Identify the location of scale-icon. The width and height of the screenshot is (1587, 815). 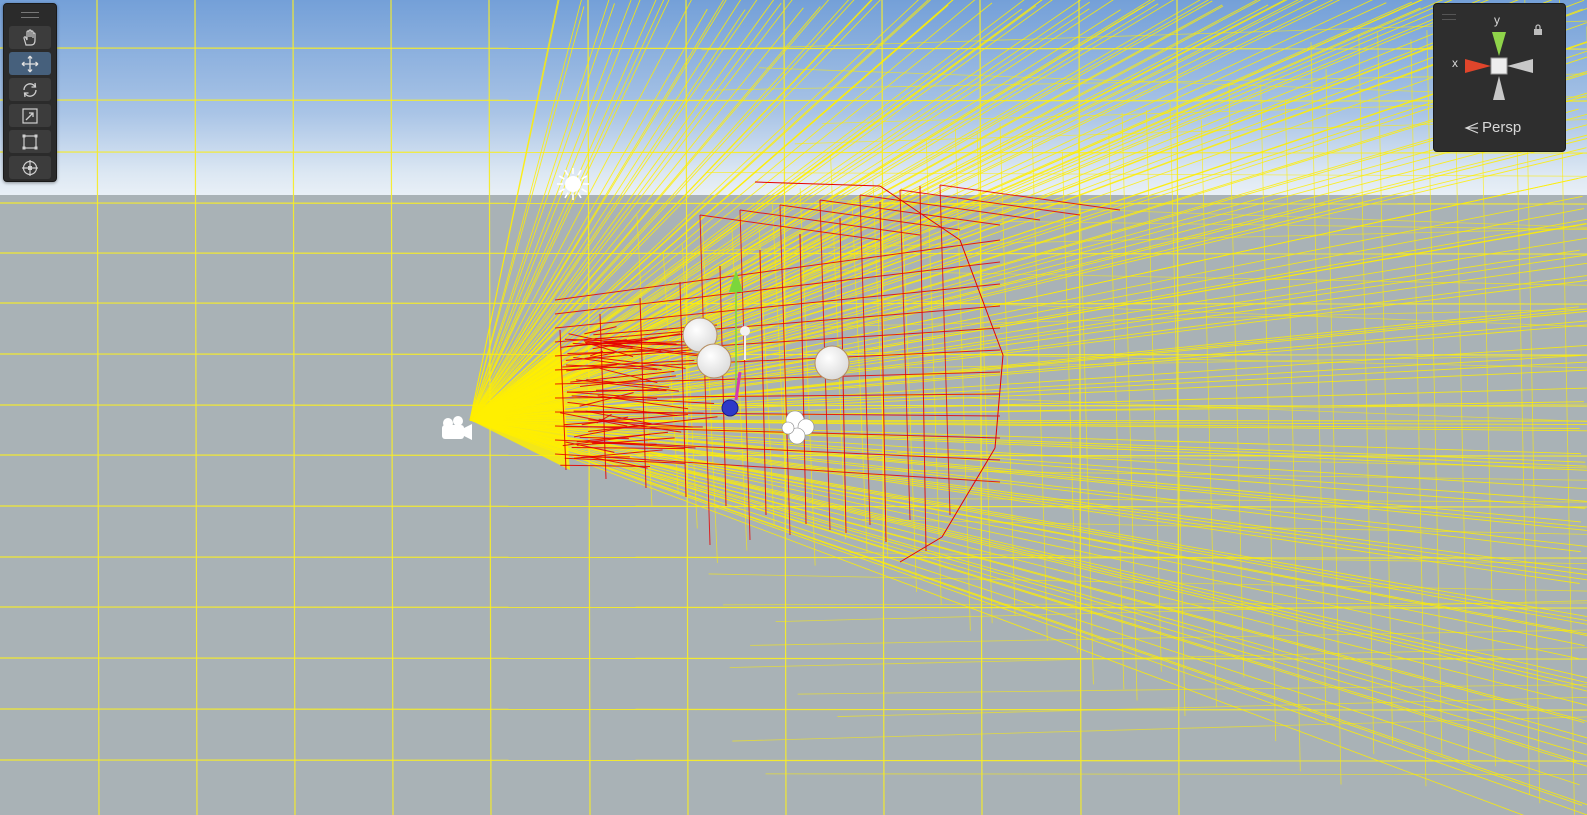
(30, 115).